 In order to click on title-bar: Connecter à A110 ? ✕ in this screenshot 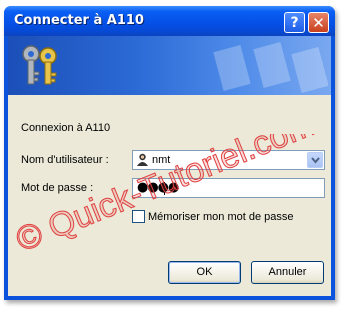, I will do `click(169, 21)`.